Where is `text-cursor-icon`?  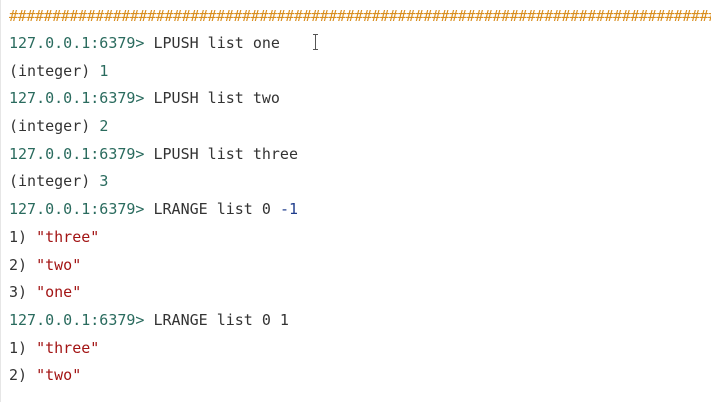 text-cursor-icon is located at coordinates (316, 42).